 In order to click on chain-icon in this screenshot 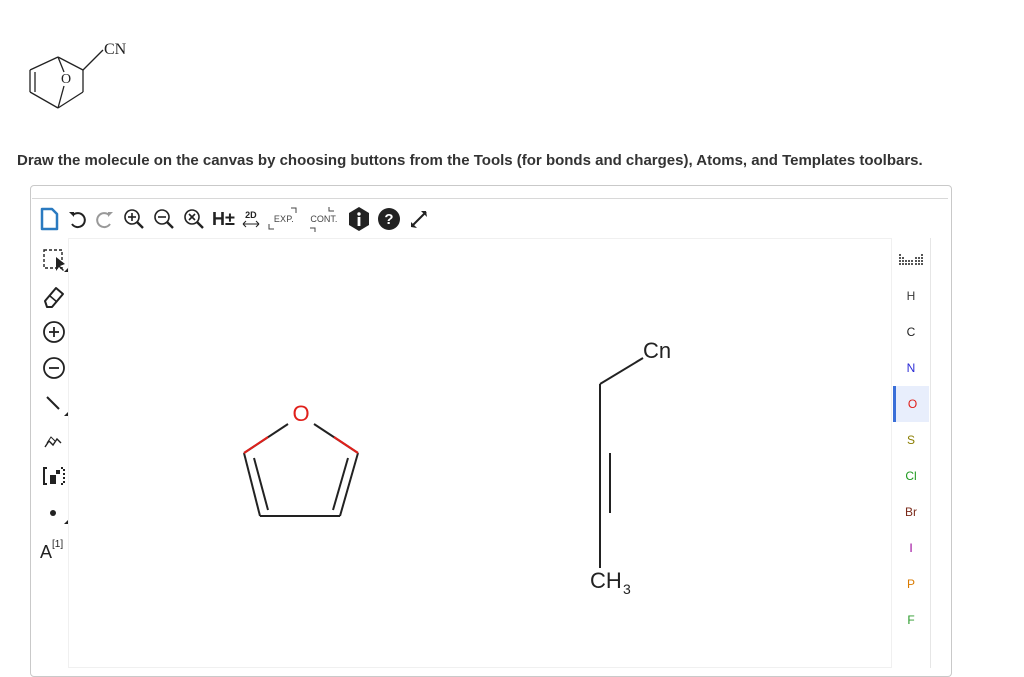, I will do `click(53, 442)`.